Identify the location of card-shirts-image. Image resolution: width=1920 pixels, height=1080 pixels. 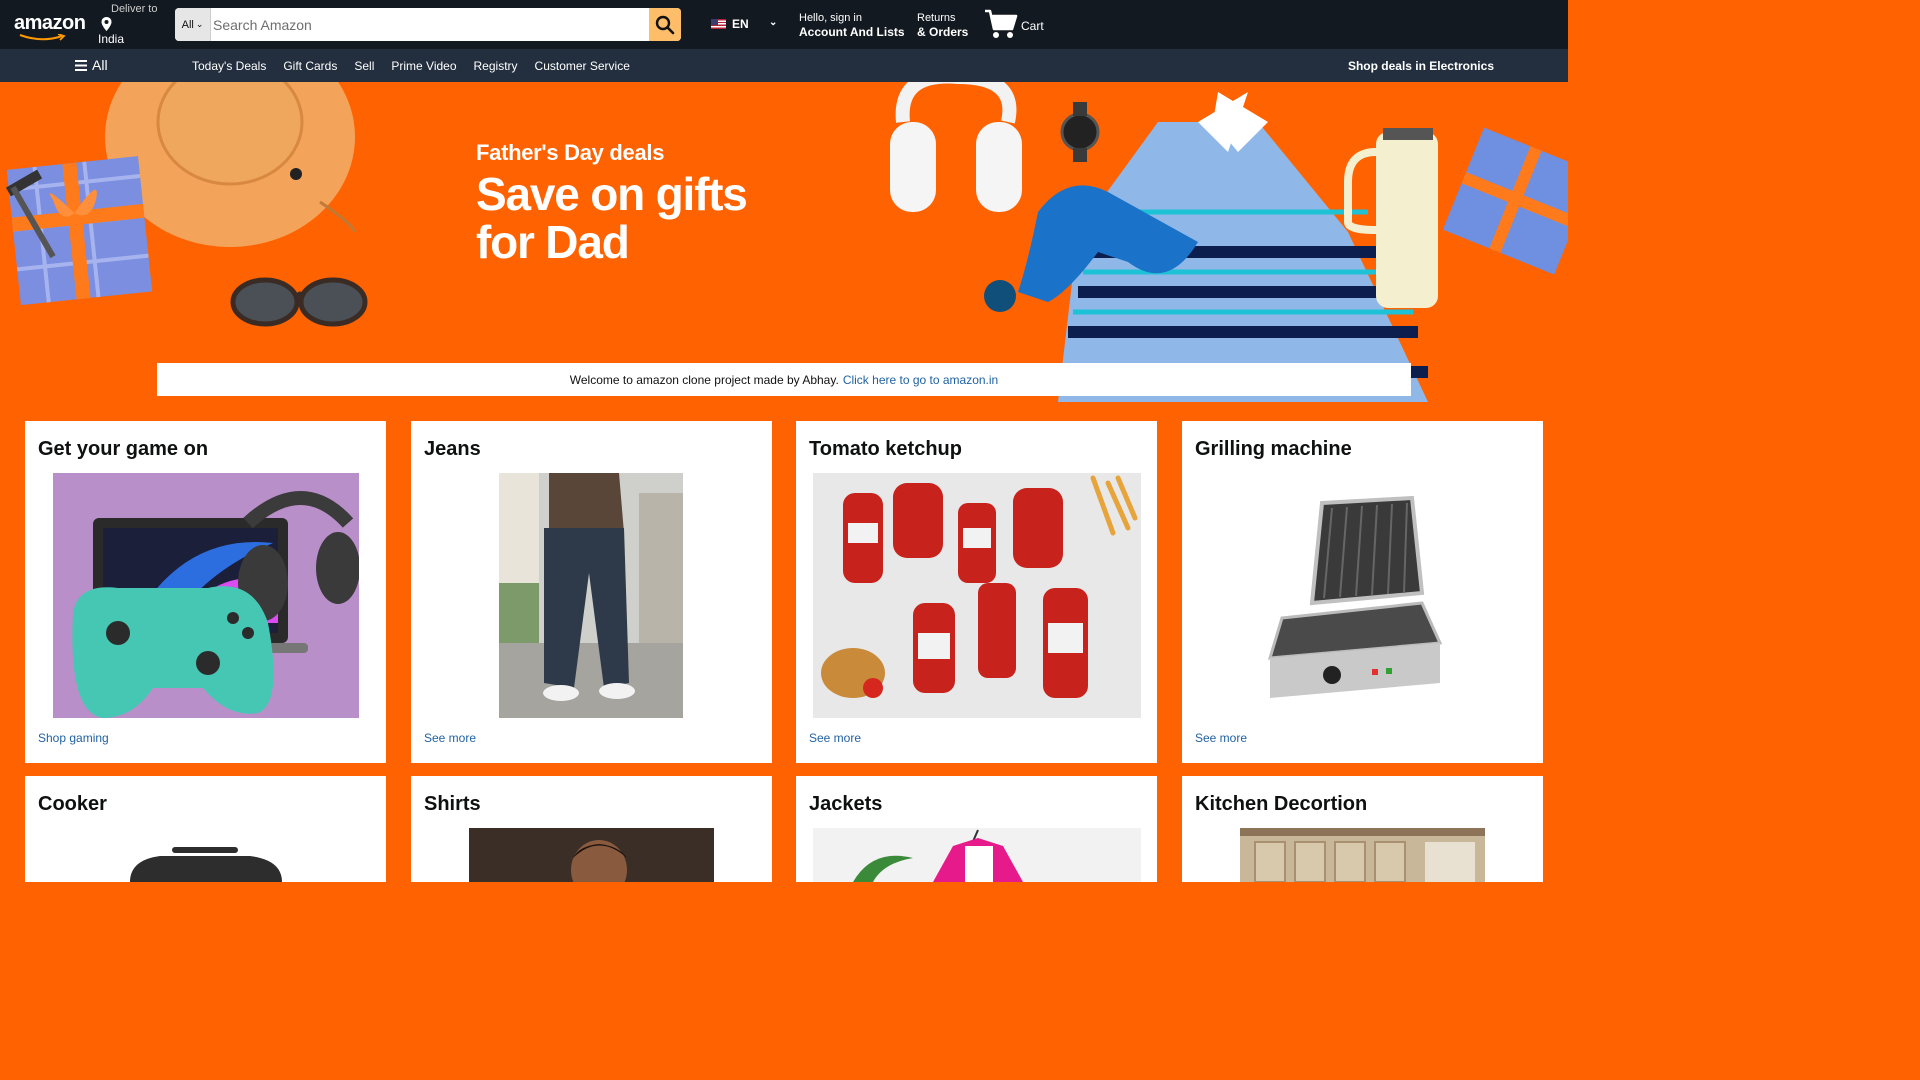
(591, 855).